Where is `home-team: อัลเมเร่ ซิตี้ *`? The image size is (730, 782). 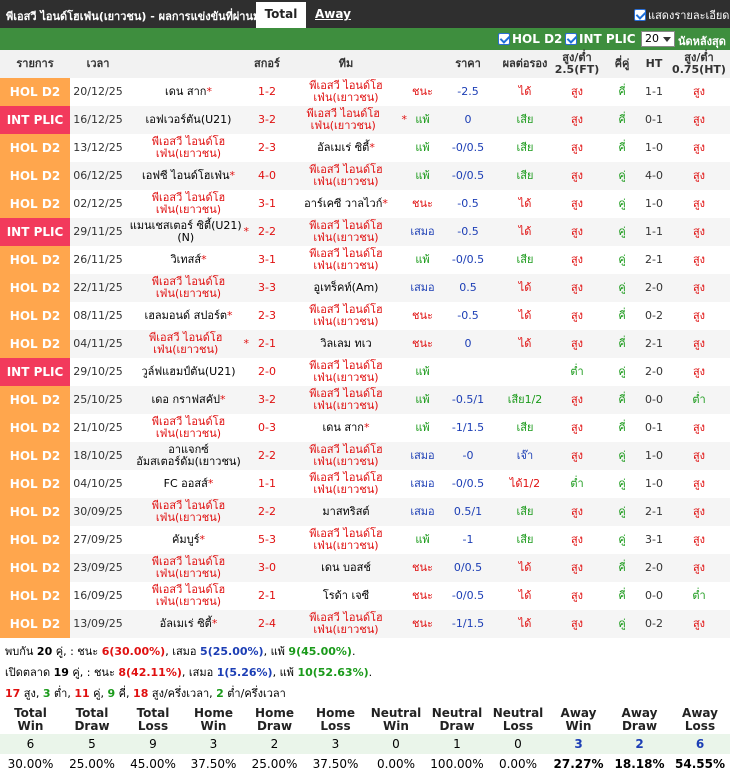
home-team: อัลเมเร่ ซิตี้ * is located at coordinates (188, 624).